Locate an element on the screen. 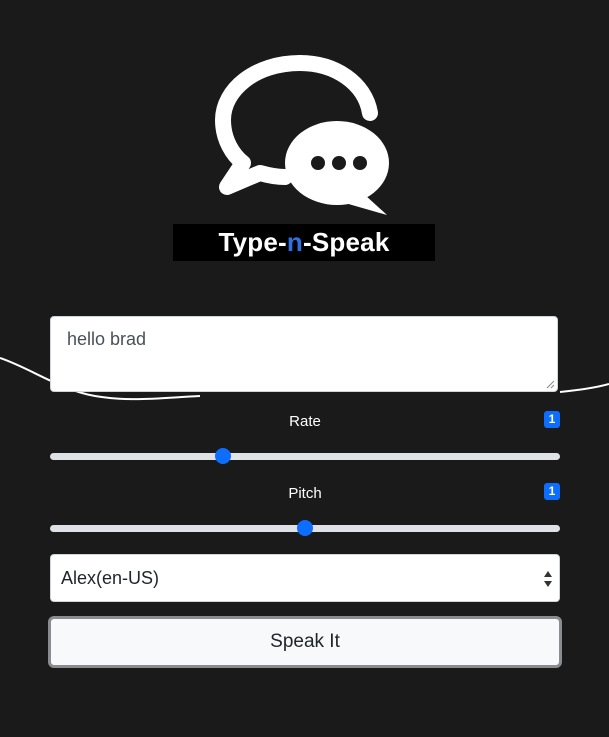 The width and height of the screenshot is (609, 737). brand-prefix: Type- is located at coordinates (252, 242).